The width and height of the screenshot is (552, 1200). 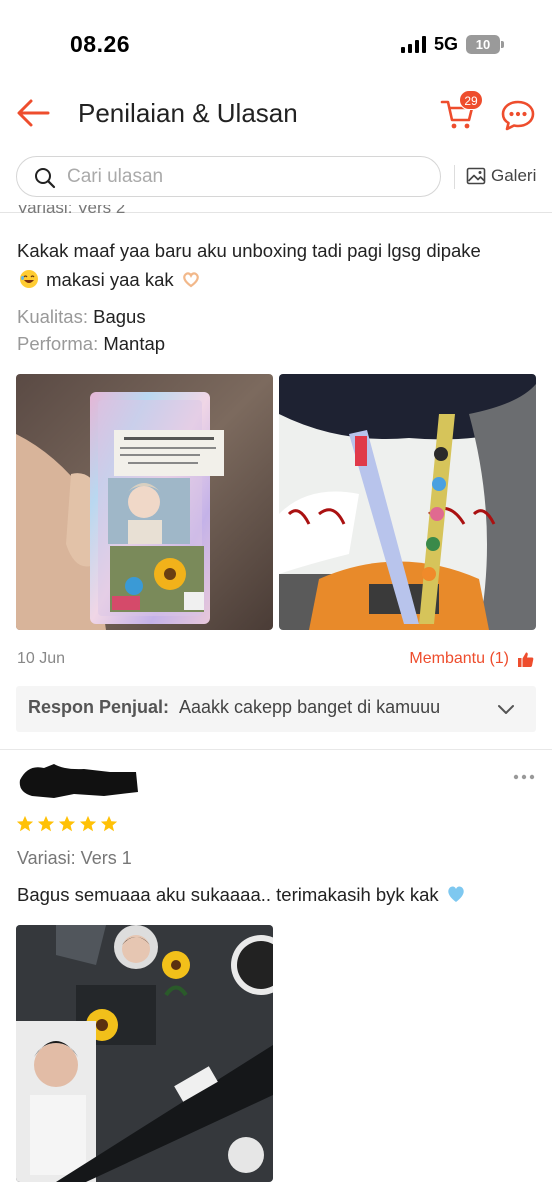 I want to click on search-row: Galeri, so click(x=276, y=178).